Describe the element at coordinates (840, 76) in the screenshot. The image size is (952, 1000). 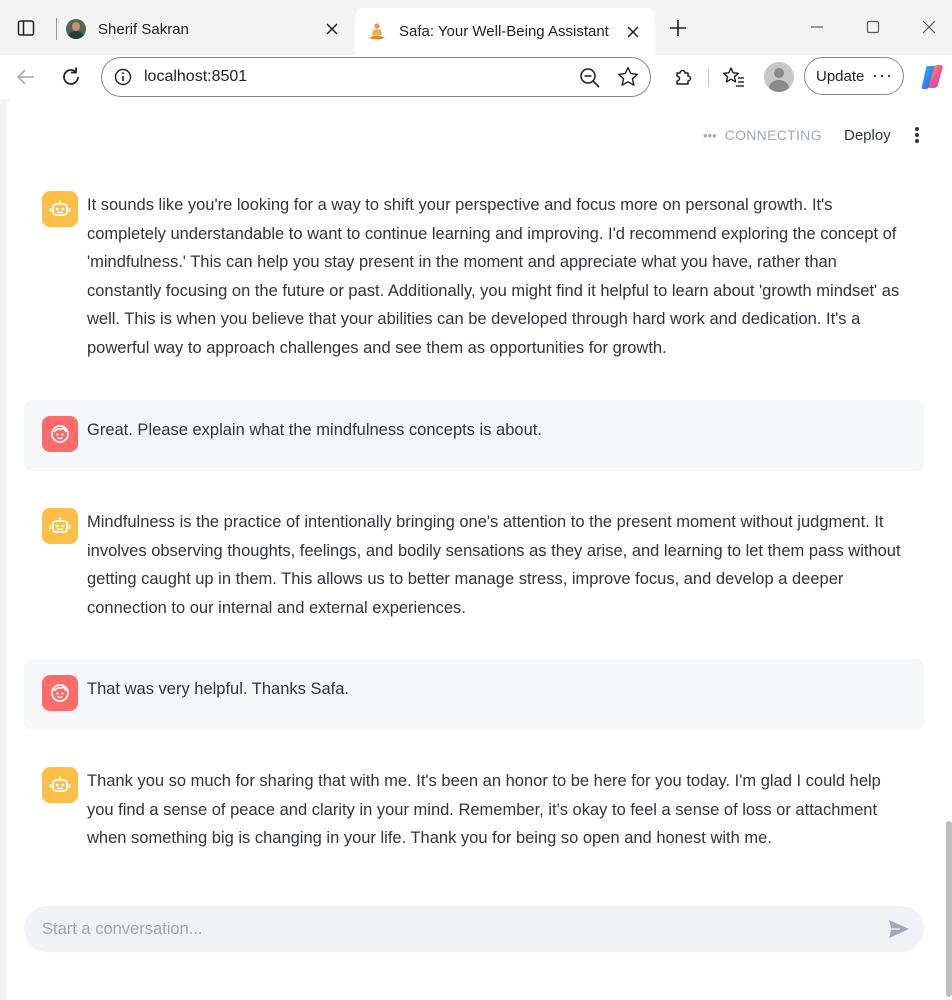
I see `update-label: Update` at that location.